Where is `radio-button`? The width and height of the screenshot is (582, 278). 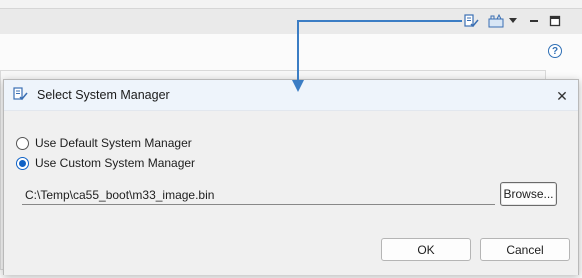
radio-button is located at coordinates (22, 143).